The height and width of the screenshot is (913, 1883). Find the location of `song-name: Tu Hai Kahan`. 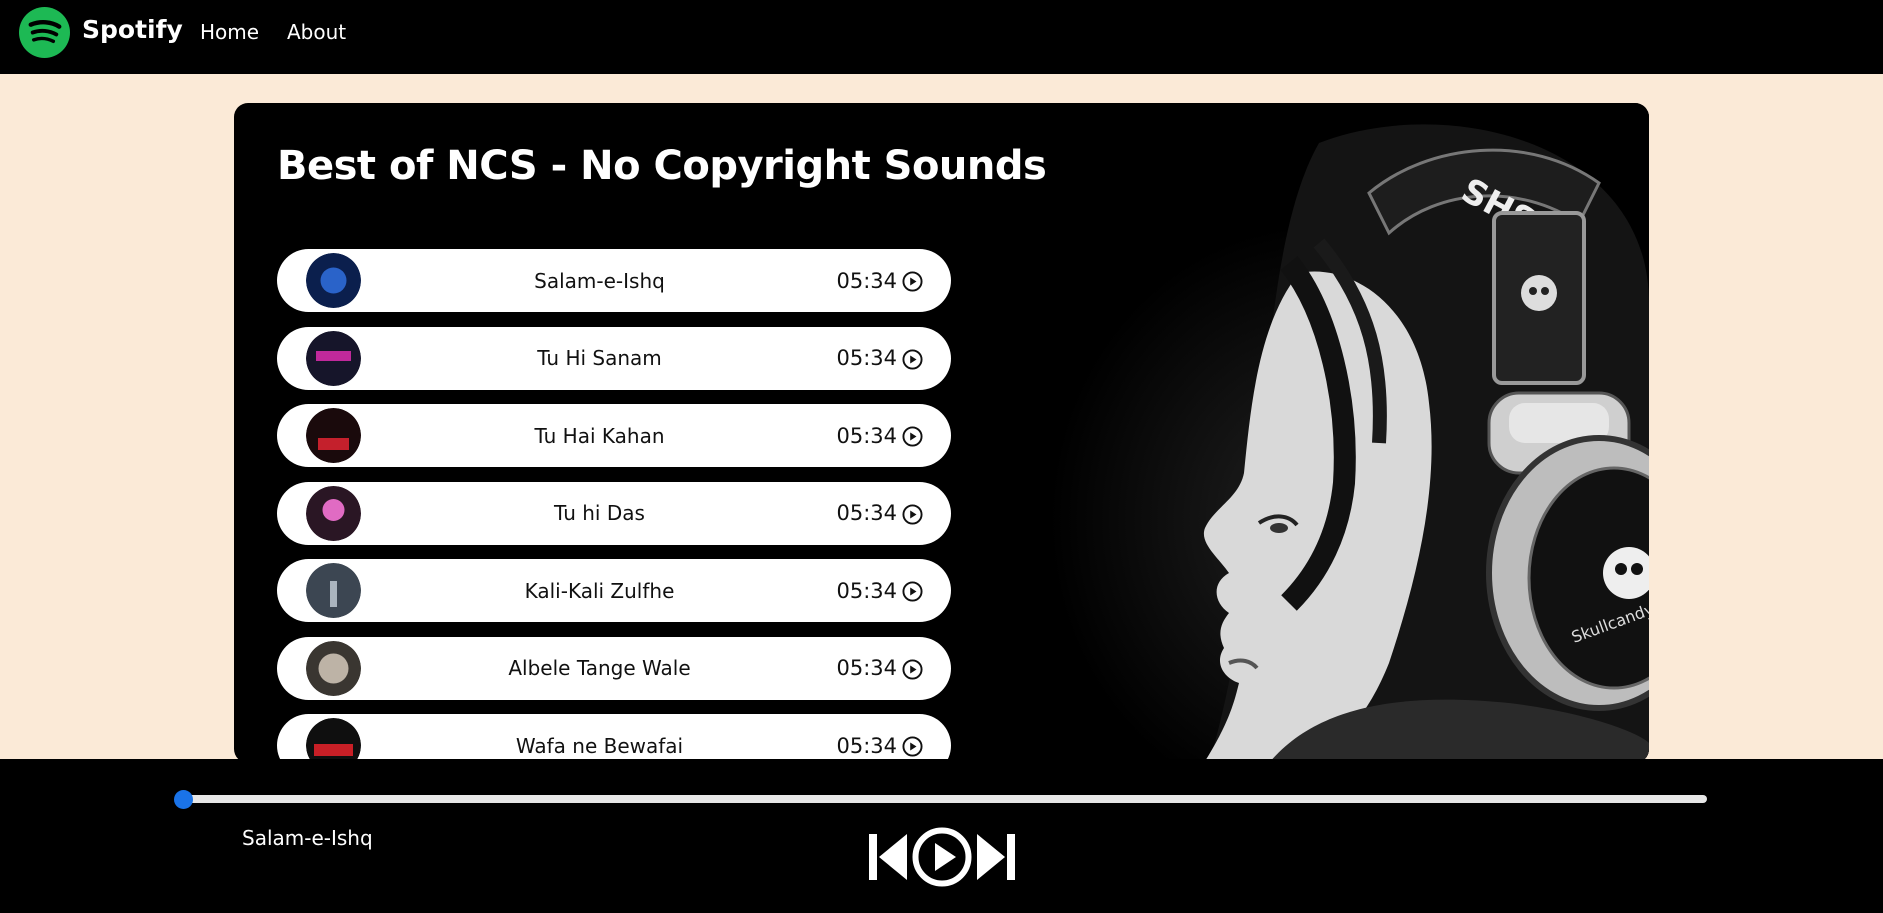

song-name: Tu Hai Kahan is located at coordinates (599, 435).